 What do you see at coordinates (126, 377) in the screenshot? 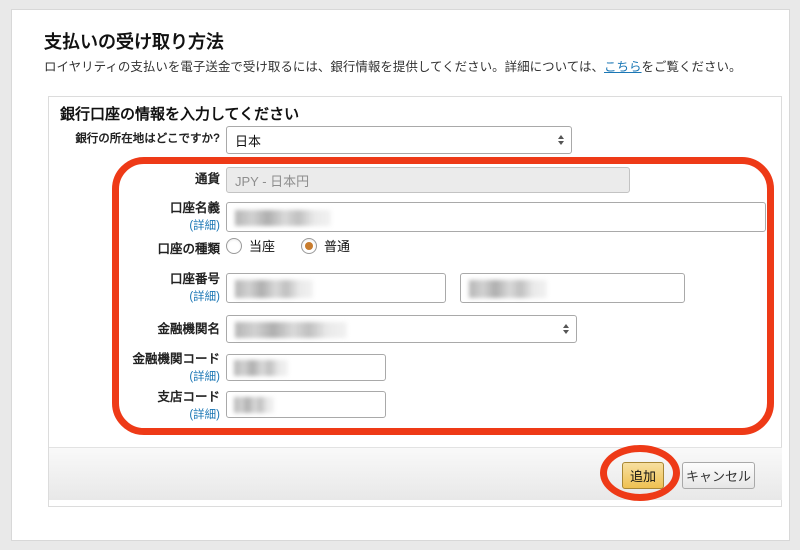
I see `bank-code-detail-link: (詳細)` at bounding box center [126, 377].